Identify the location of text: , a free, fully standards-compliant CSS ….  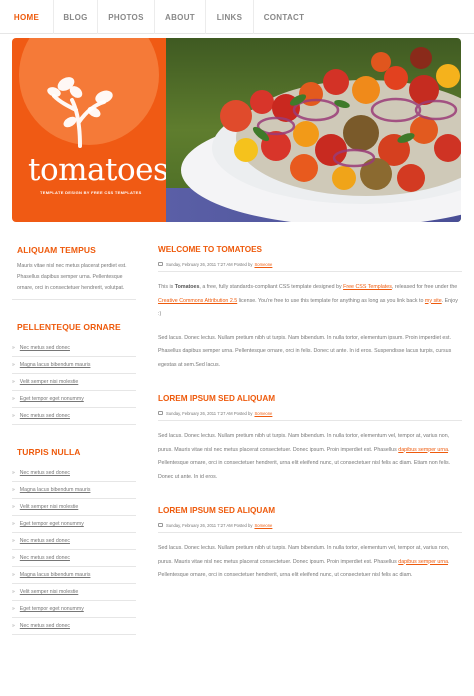
(271, 287).